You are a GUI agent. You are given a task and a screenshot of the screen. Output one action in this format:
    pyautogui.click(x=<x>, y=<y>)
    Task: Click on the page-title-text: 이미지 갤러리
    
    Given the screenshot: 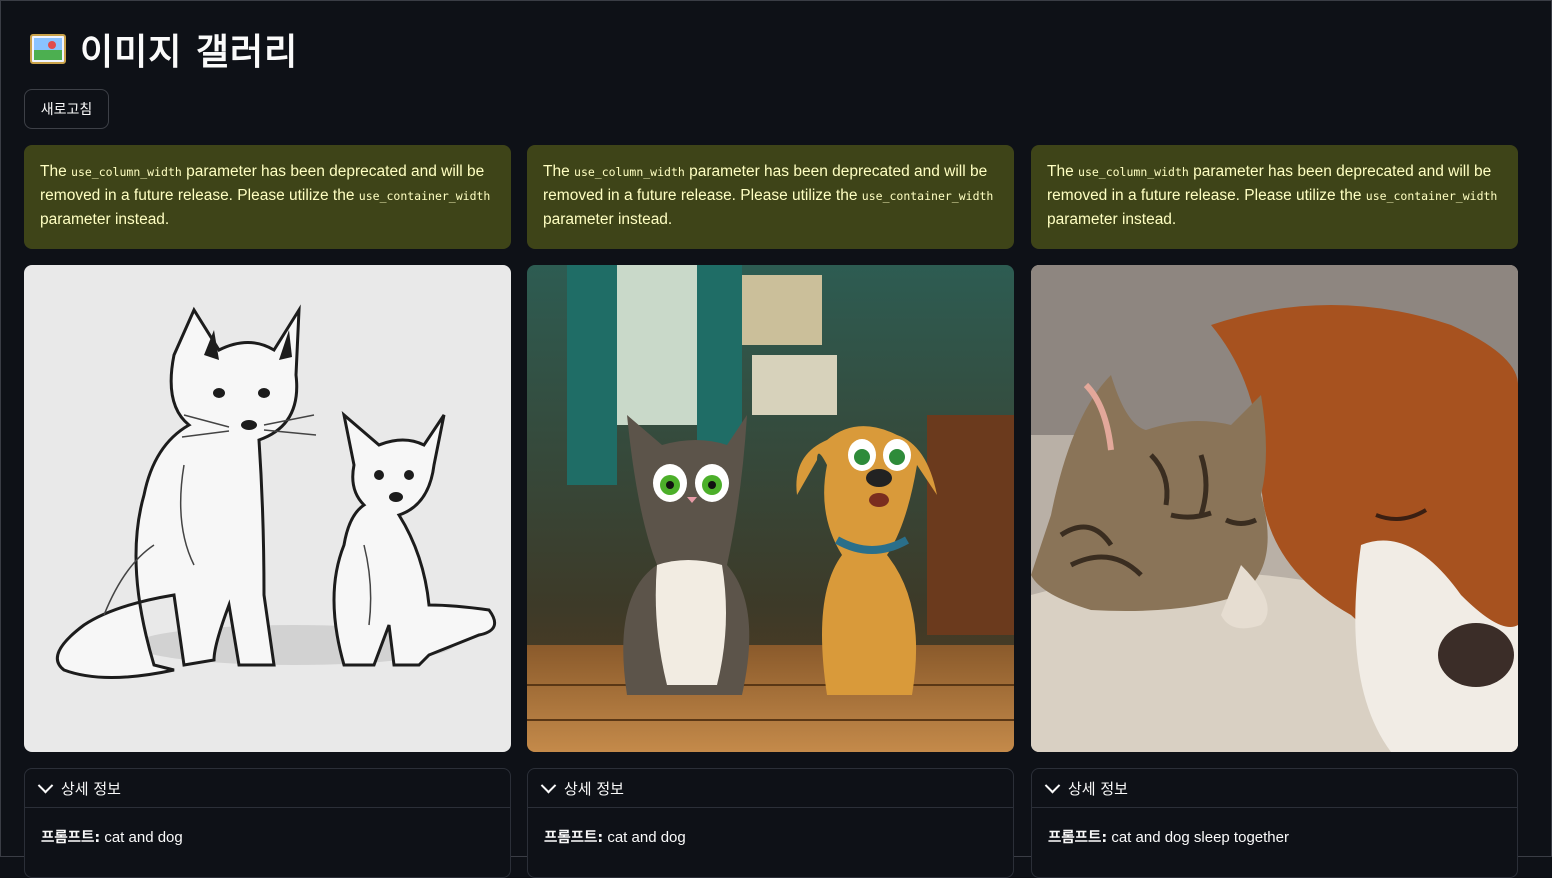 What is the action you would take?
    pyautogui.click(x=189, y=52)
    